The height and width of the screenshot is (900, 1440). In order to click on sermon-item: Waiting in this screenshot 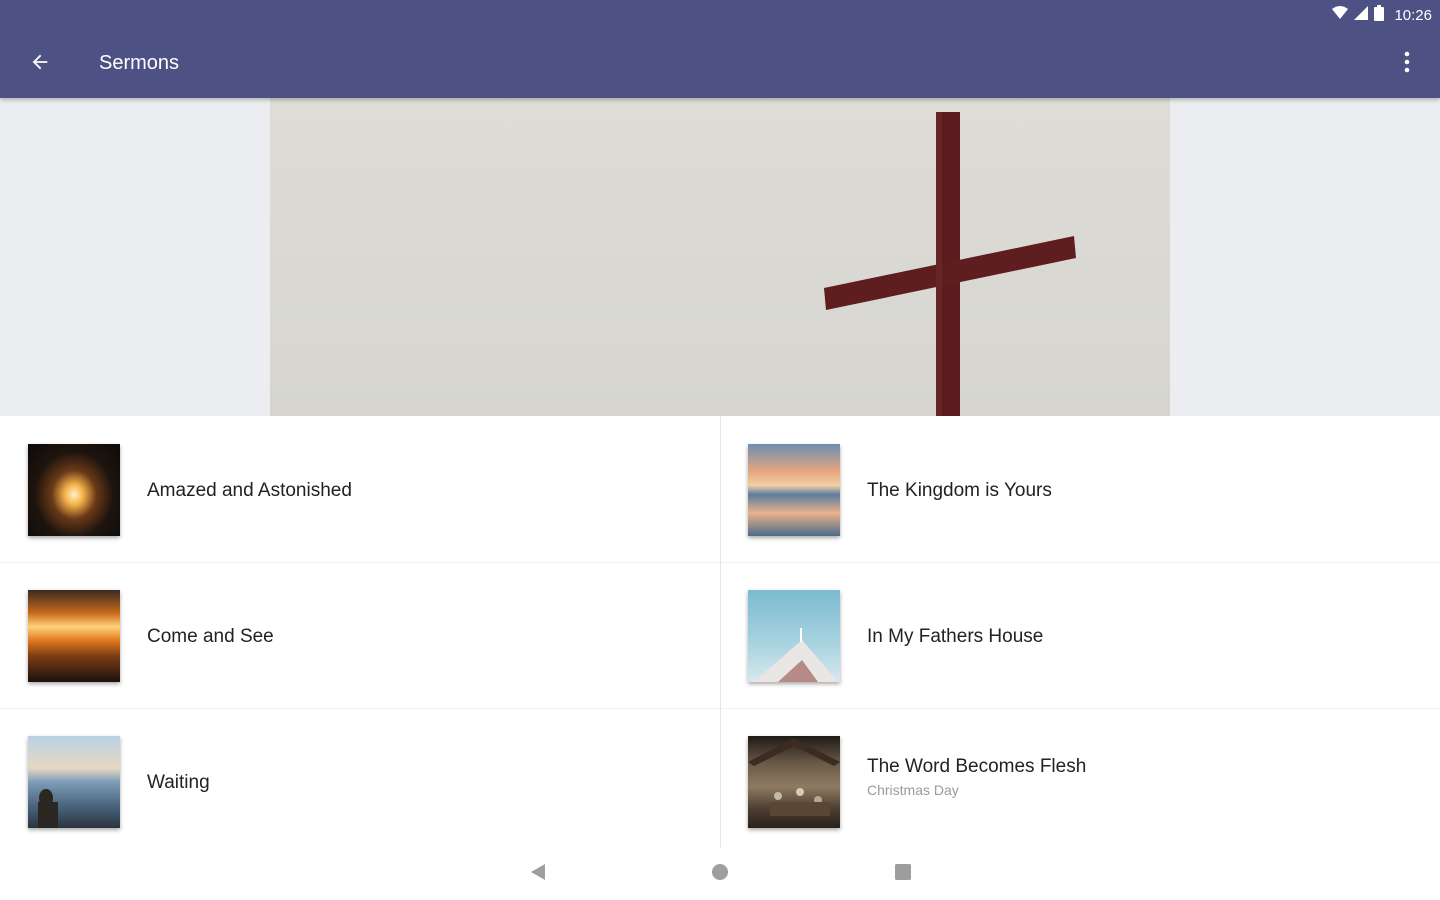, I will do `click(360, 781)`.